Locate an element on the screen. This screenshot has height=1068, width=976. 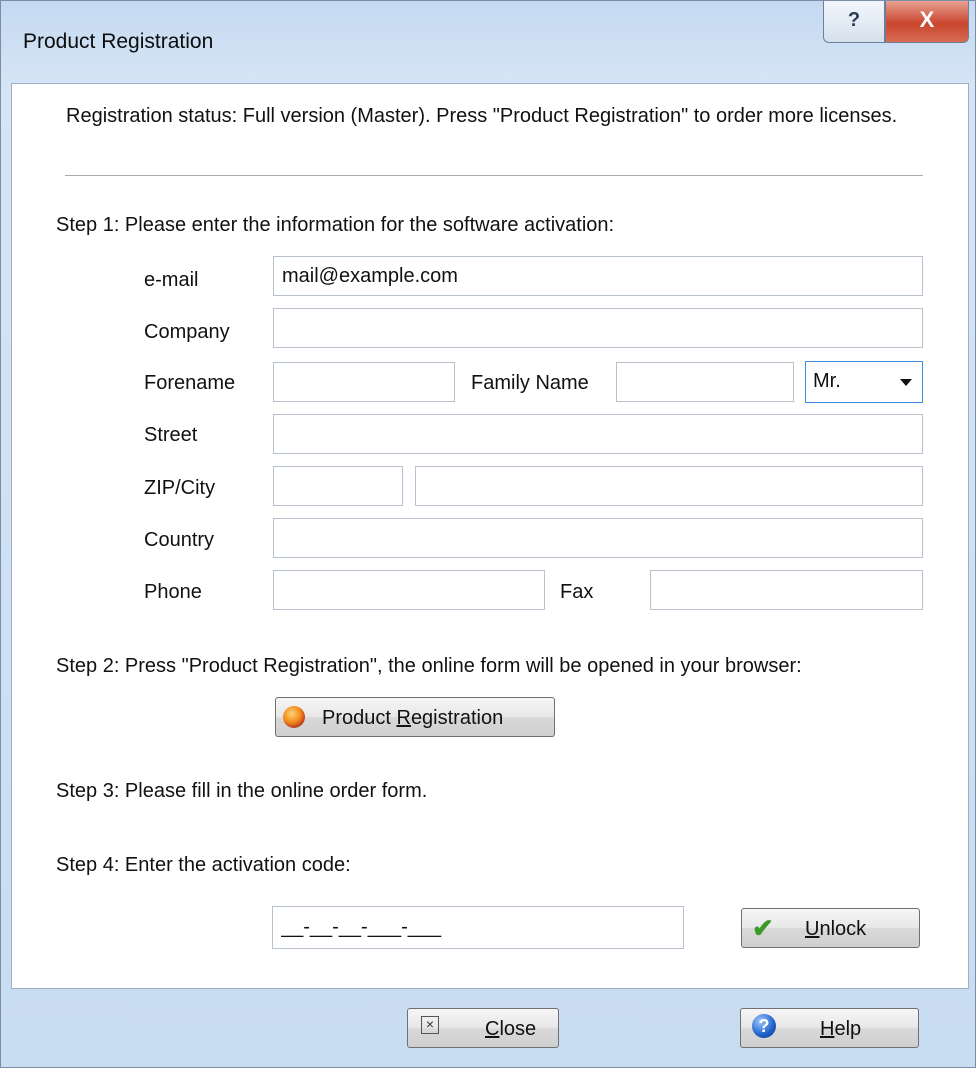
close-button: × Close is located at coordinates (483, 1028).